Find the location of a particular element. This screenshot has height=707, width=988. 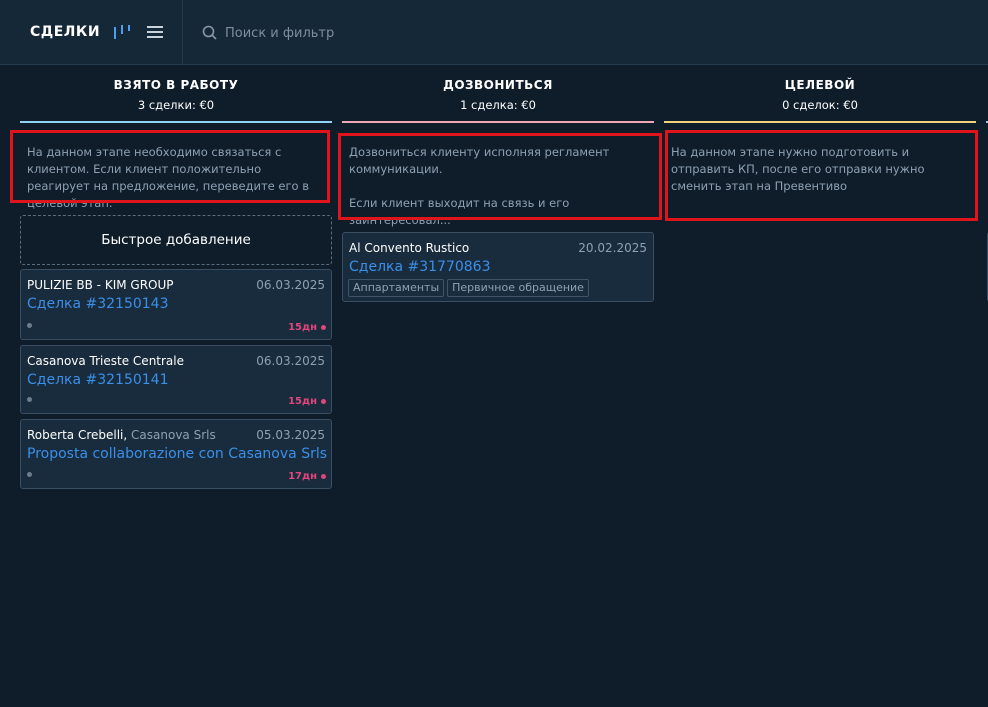

column-summary: 0 сделок: €0 is located at coordinates (820, 105).